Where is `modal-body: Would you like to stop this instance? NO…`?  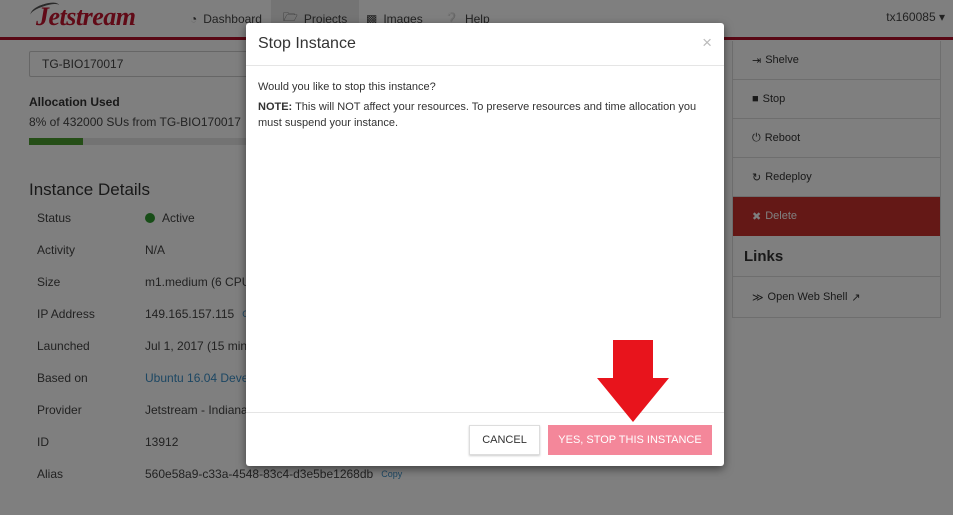
modal-body: Would you like to stop this instance? NO… is located at coordinates (485, 107).